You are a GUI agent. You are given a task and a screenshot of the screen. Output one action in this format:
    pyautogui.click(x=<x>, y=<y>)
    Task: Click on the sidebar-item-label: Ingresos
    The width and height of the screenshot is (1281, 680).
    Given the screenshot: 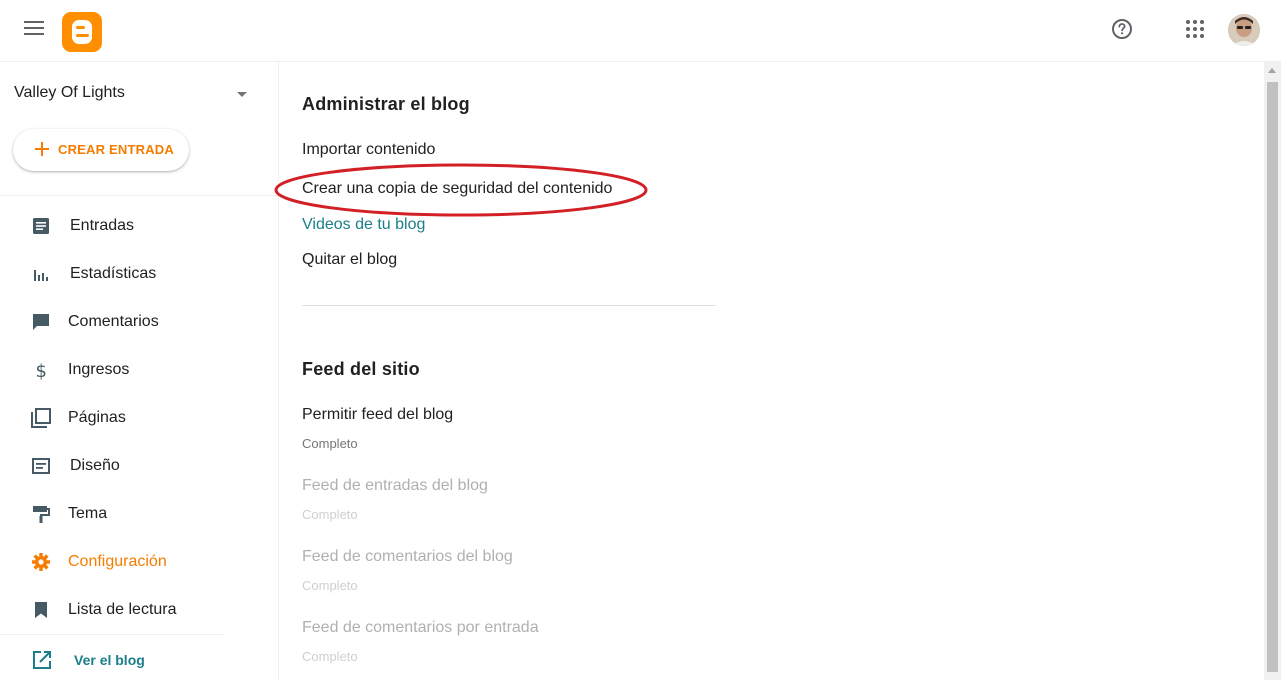 What is the action you would take?
    pyautogui.click(x=99, y=369)
    